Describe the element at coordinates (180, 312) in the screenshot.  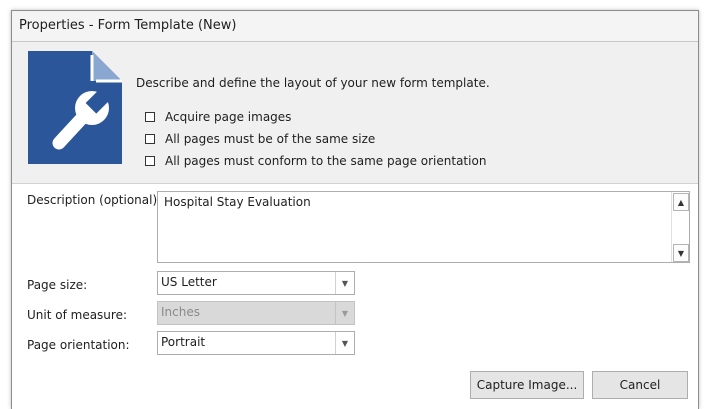
I see `unit-value: Inches` at that location.